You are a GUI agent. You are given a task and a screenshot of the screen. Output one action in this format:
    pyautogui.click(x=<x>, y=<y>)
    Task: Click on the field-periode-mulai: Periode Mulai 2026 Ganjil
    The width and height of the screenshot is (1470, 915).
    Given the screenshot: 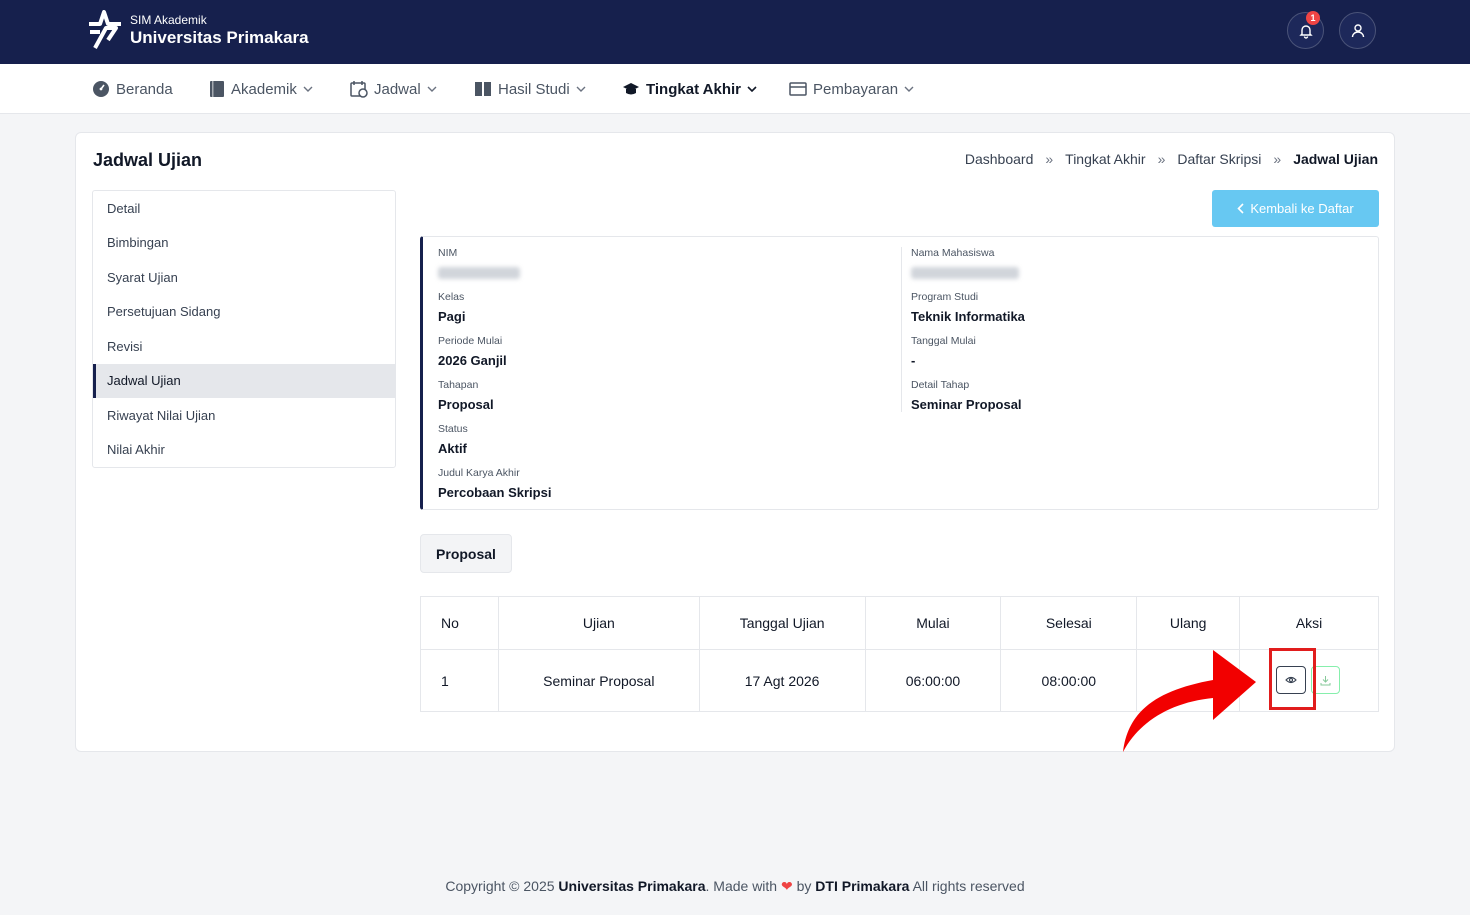 What is the action you would take?
    pyautogui.click(x=472, y=352)
    